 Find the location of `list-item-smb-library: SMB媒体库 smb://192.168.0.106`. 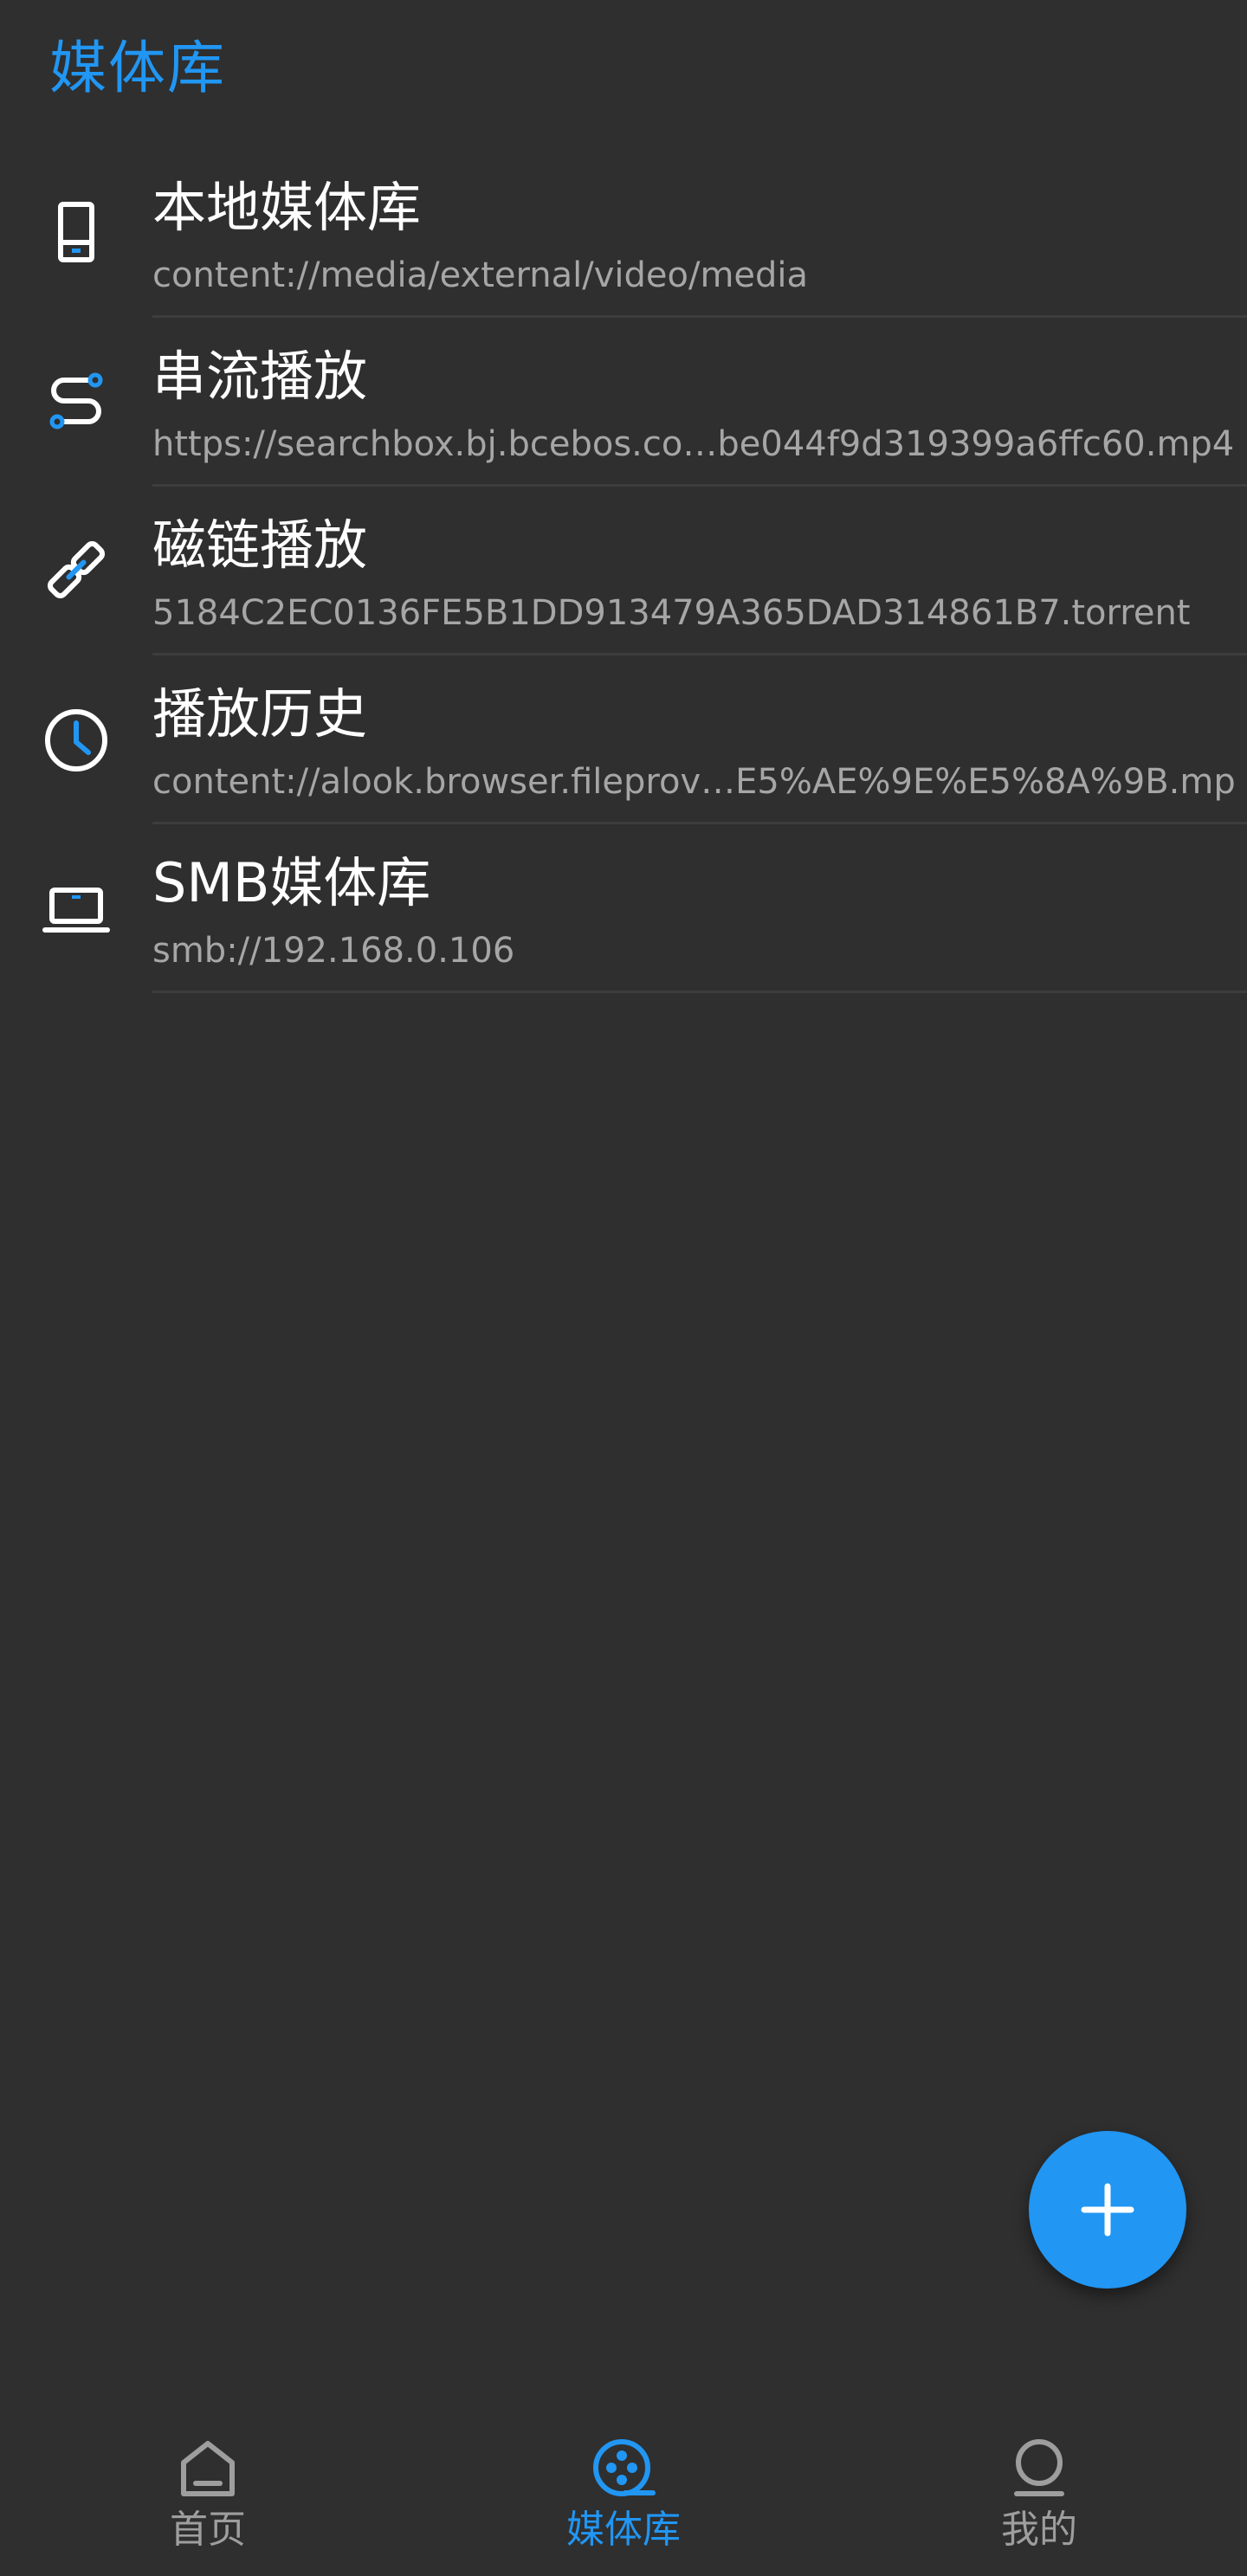

list-item-smb-library: SMB媒体库 smb://192.168.0.106 is located at coordinates (623, 908).